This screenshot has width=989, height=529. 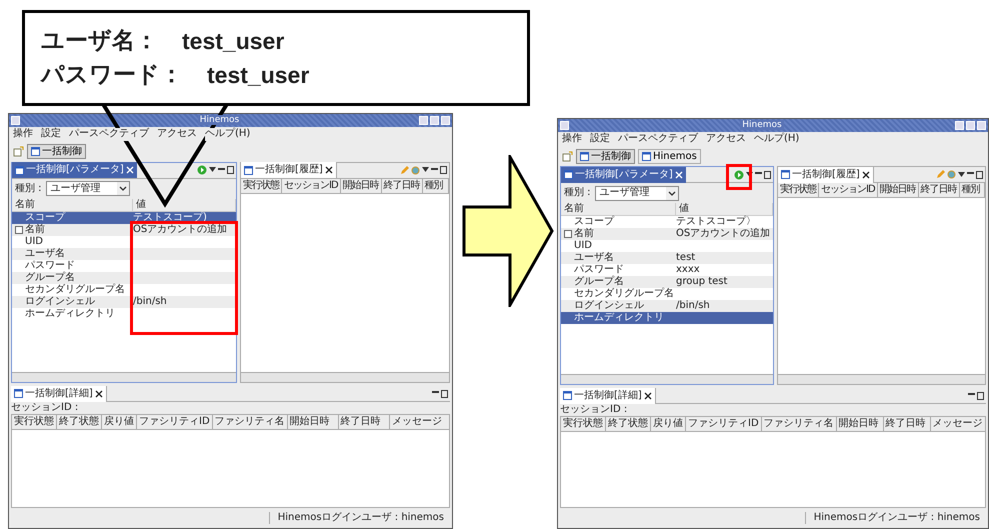 I want to click on tree-row: ユーザ名, so click(x=124, y=254).